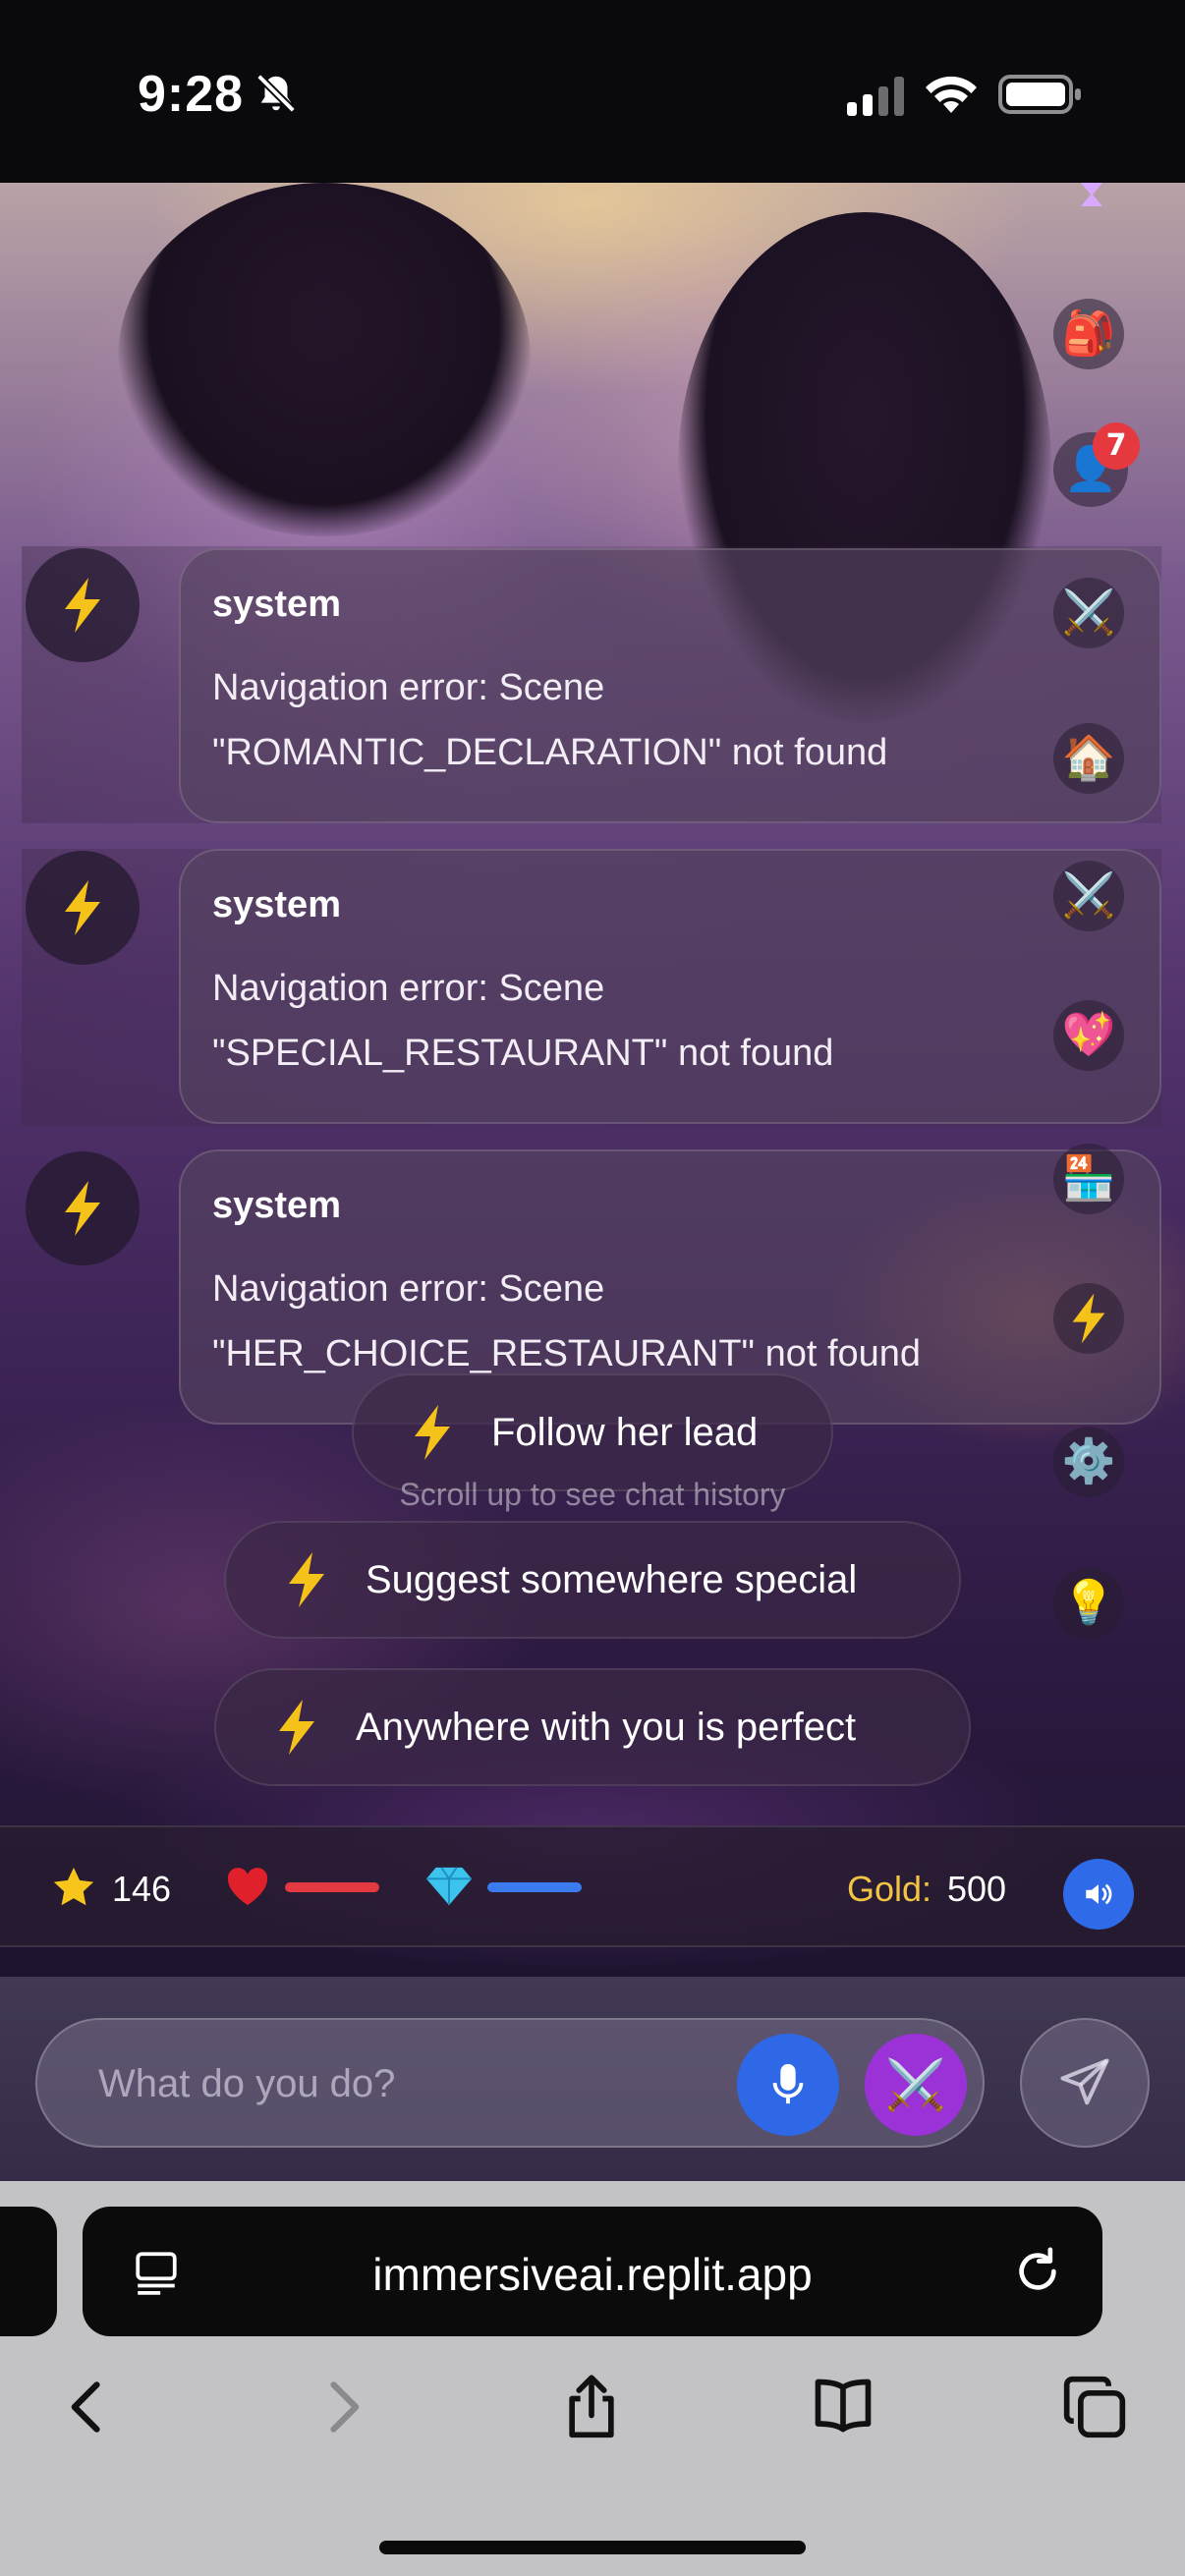 The height and width of the screenshot is (2576, 1185). I want to click on health-bar, so click(332, 1887).